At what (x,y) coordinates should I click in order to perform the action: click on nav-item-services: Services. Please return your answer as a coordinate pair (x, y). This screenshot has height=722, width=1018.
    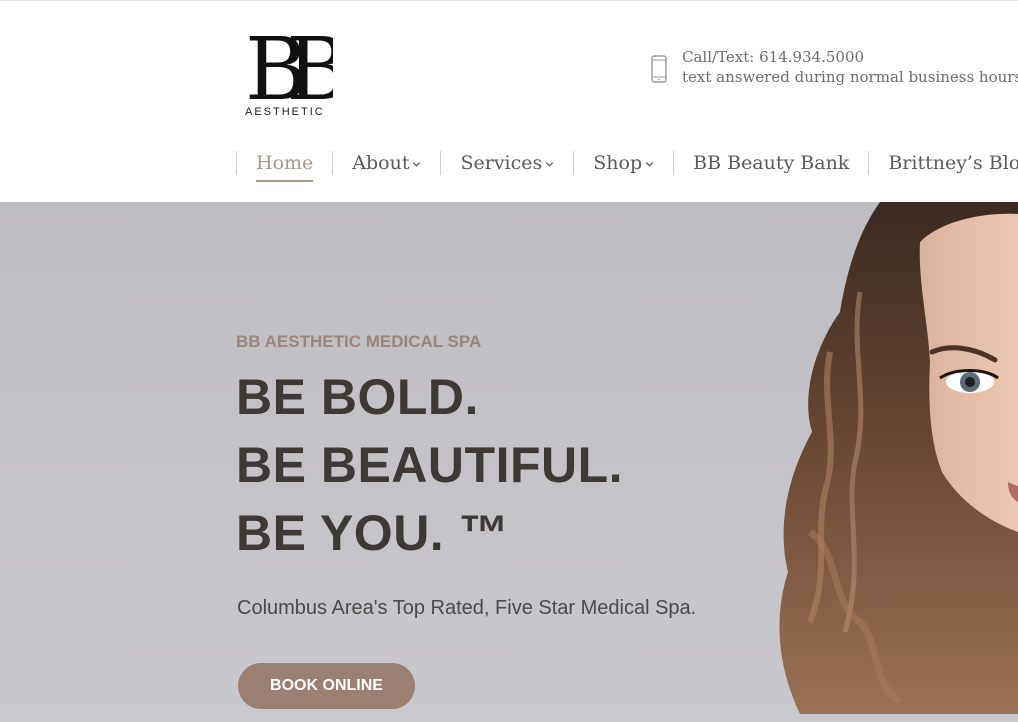
    Looking at the image, I should click on (507, 163).